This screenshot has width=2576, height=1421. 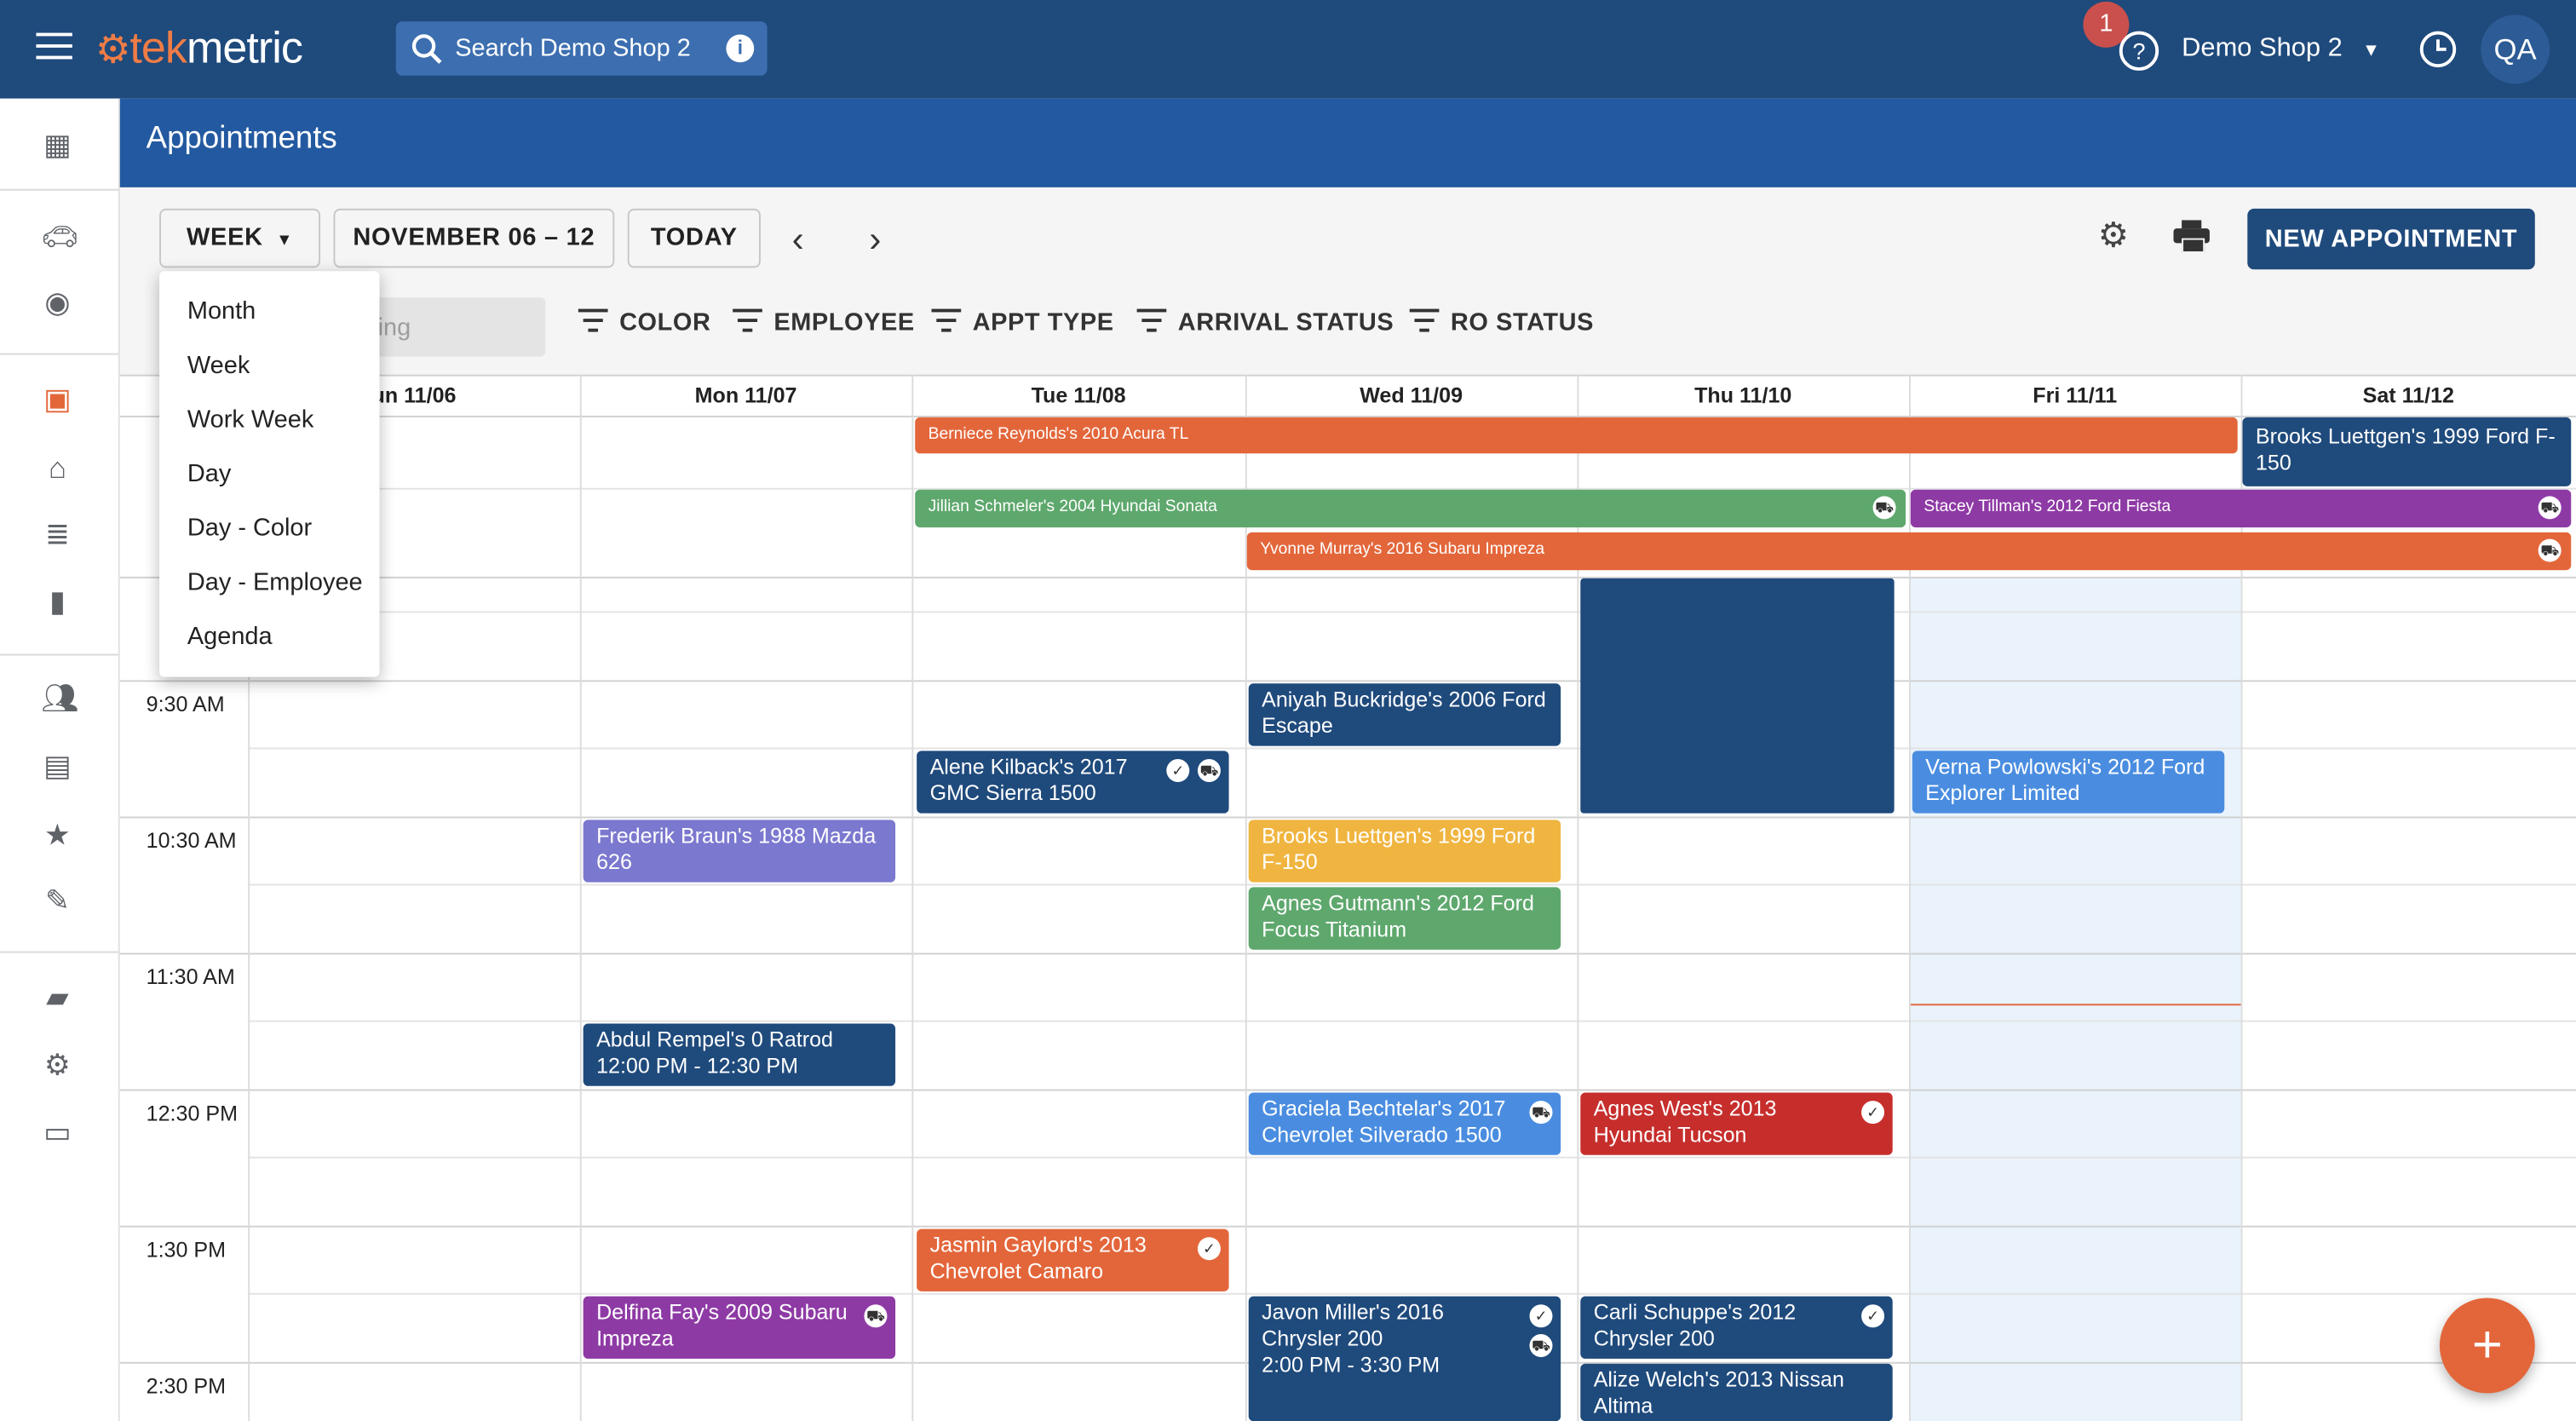 I want to click on day-header: Wed 11/09, so click(x=1412, y=395).